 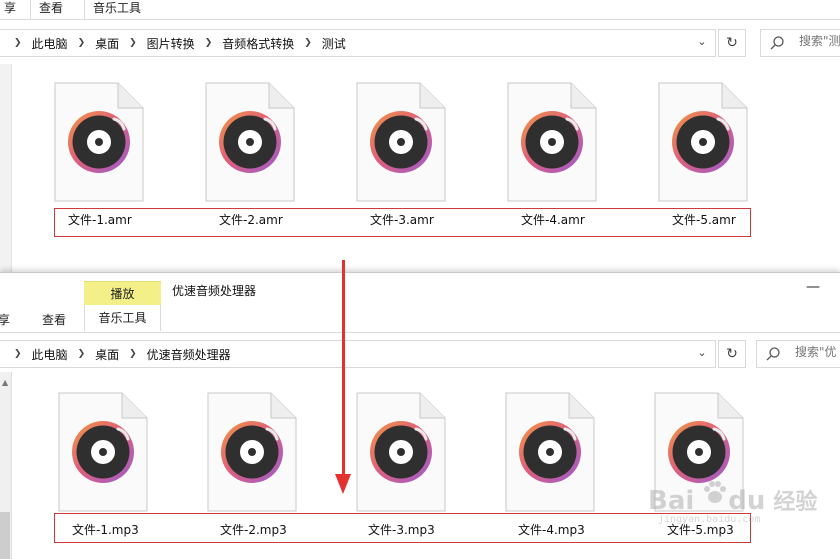 I want to click on scrollbar: ▲, so click(x=6, y=465).